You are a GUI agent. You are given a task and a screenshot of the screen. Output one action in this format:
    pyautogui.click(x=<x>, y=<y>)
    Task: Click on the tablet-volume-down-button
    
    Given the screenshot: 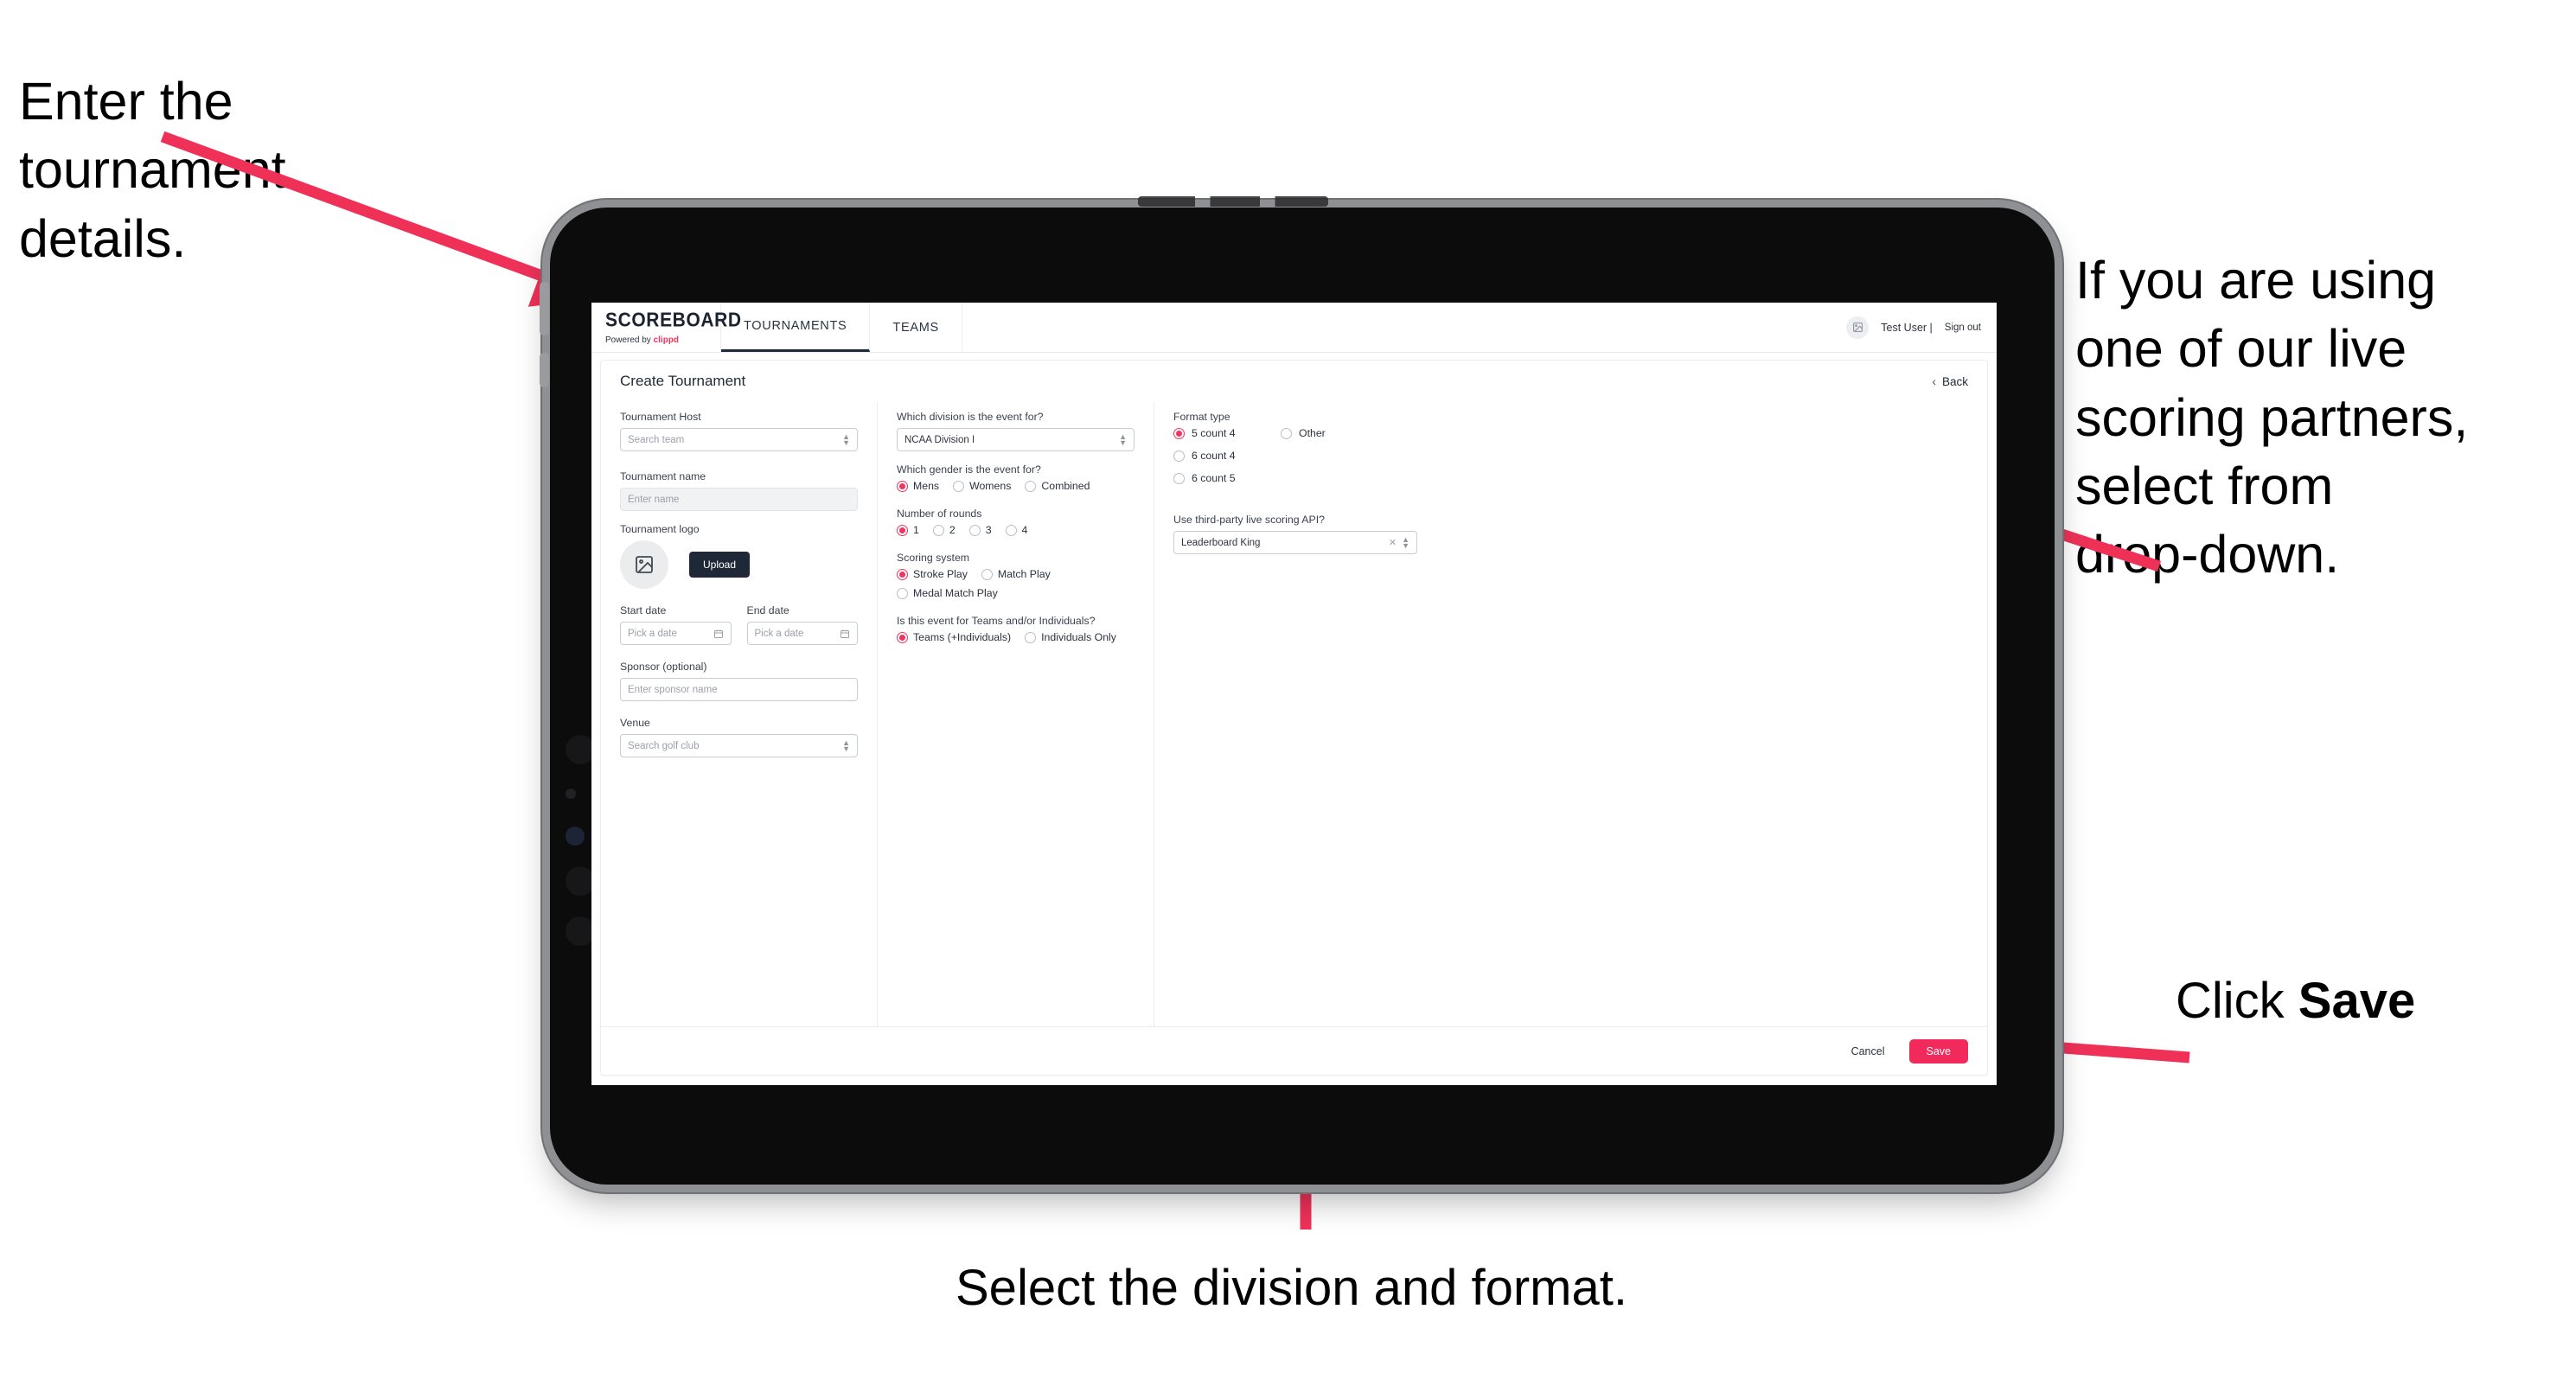 What is the action you would take?
    pyautogui.click(x=544, y=370)
    